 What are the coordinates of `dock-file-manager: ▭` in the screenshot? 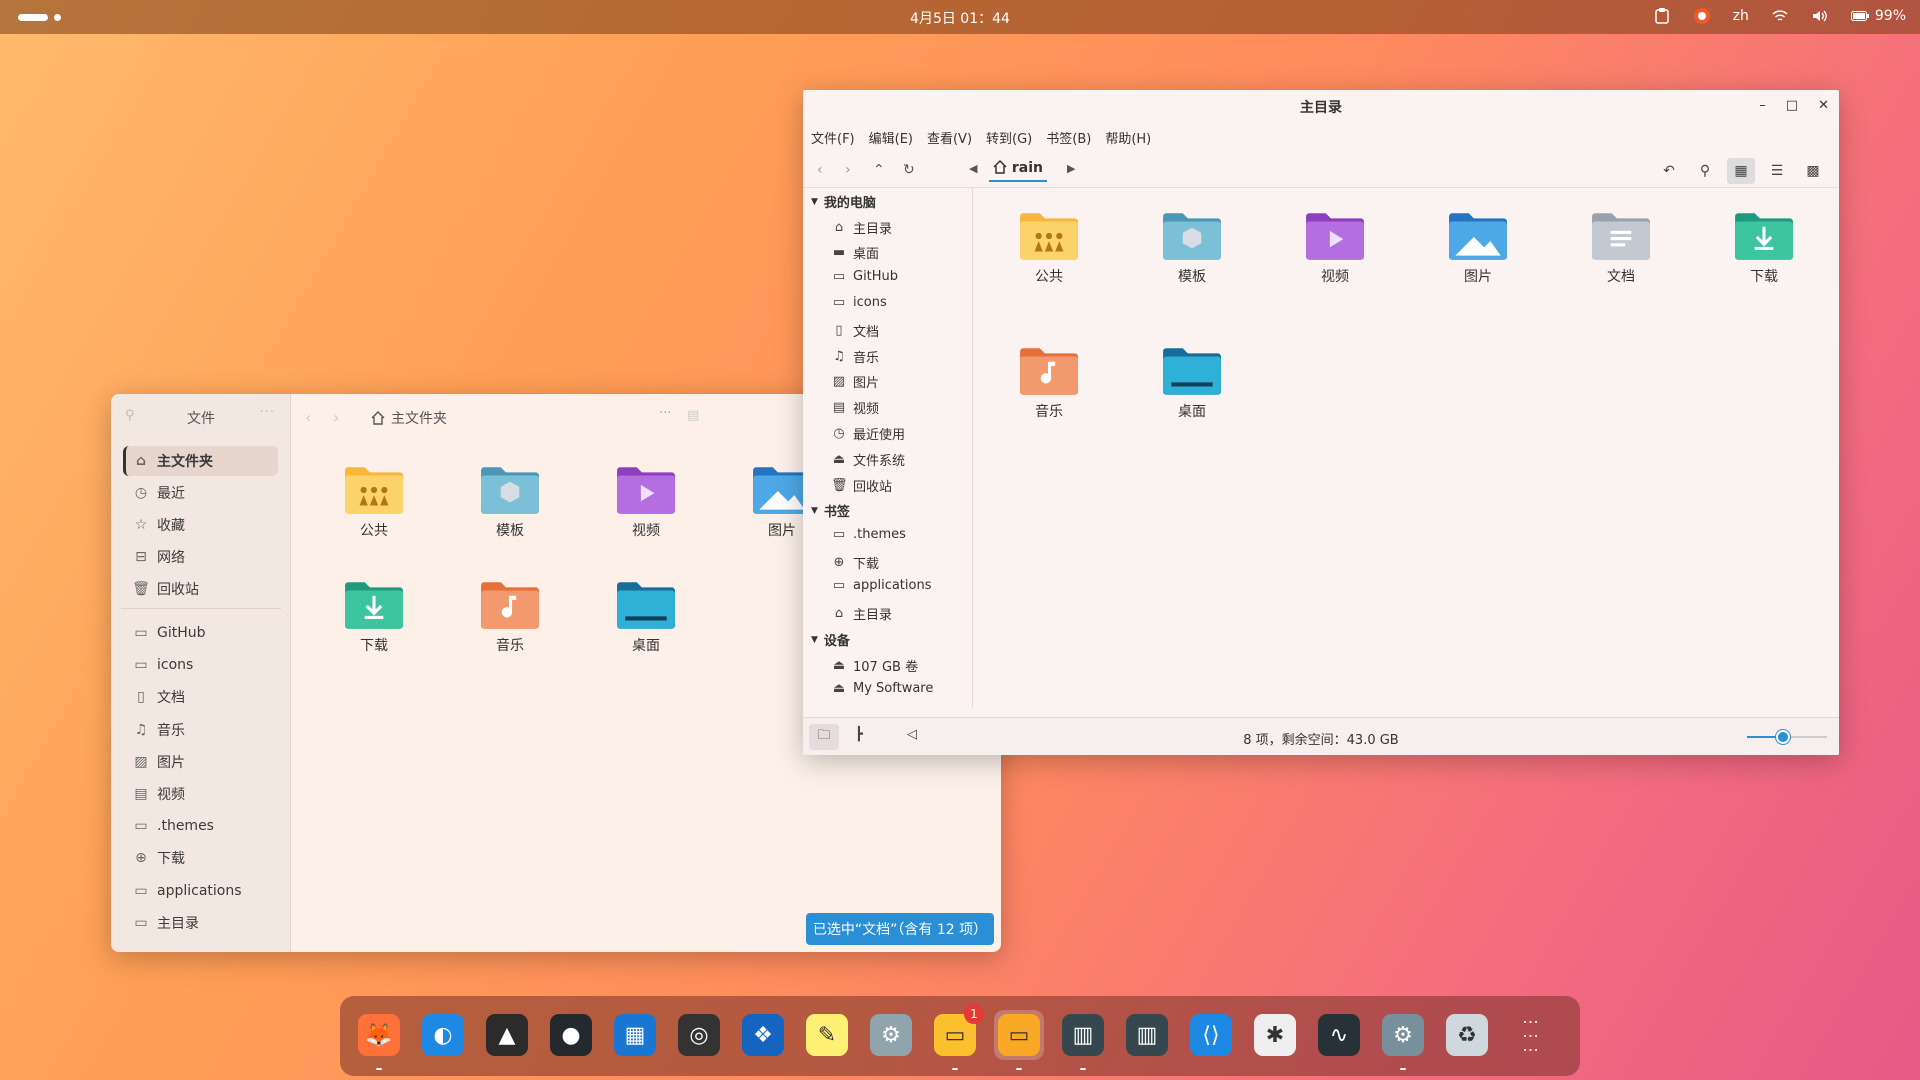 It's located at (1019, 1040).